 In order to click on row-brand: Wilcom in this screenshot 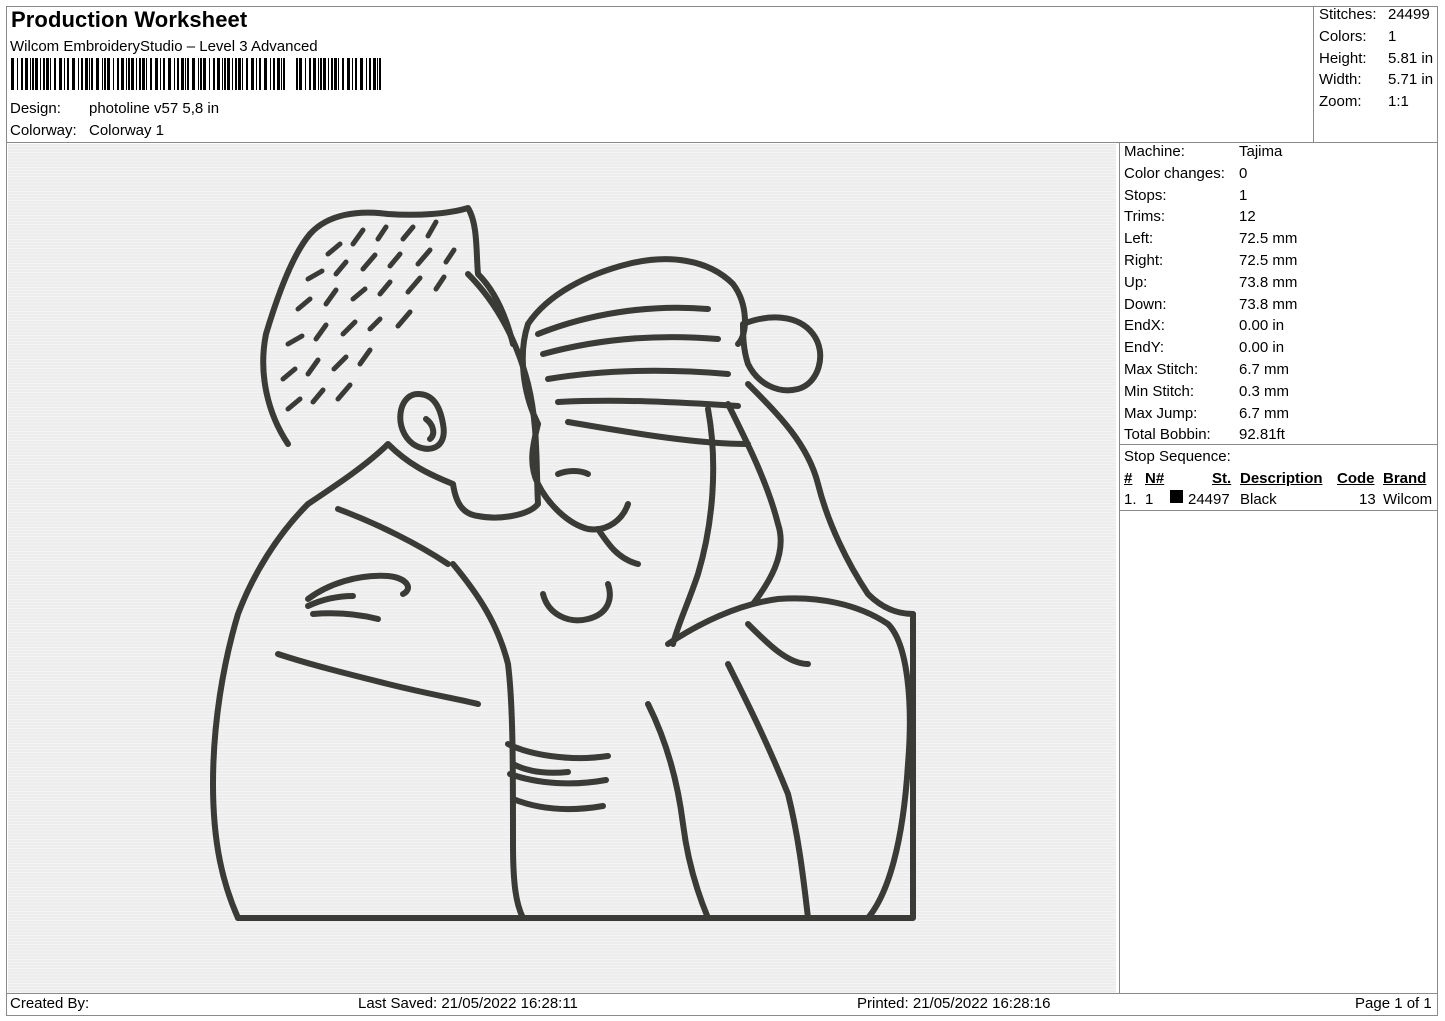, I will do `click(1408, 499)`.